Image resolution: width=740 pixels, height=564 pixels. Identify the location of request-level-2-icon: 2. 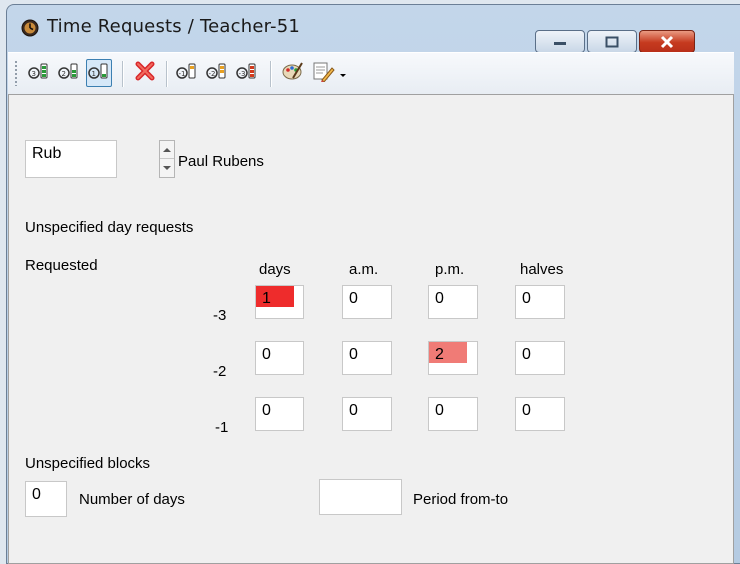
(69, 73).